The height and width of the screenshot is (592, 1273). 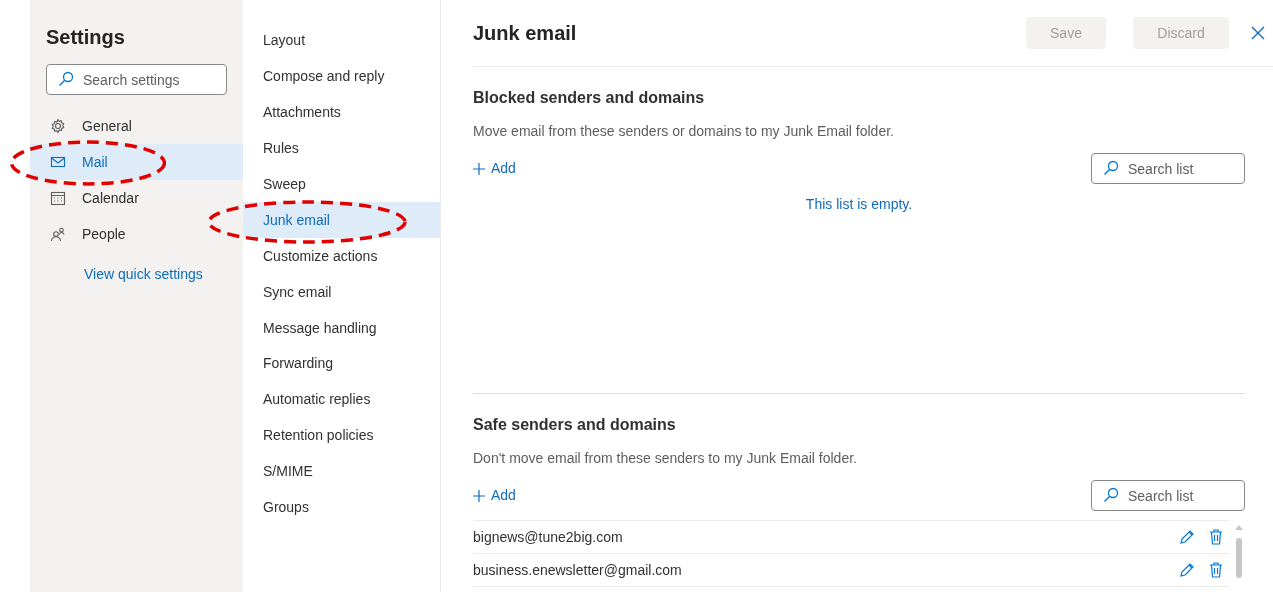 I want to click on mail-icon, so click(x=58, y=162).